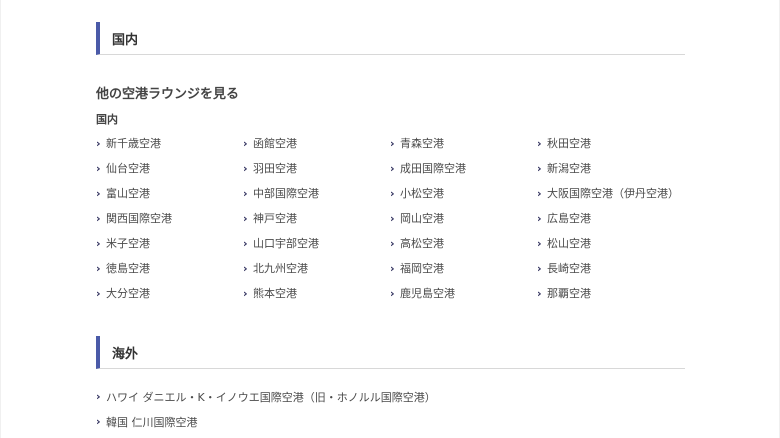 The width and height of the screenshot is (780, 438). What do you see at coordinates (133, 143) in the screenshot?
I see `domestic-airport-label: 新千歳空港` at bounding box center [133, 143].